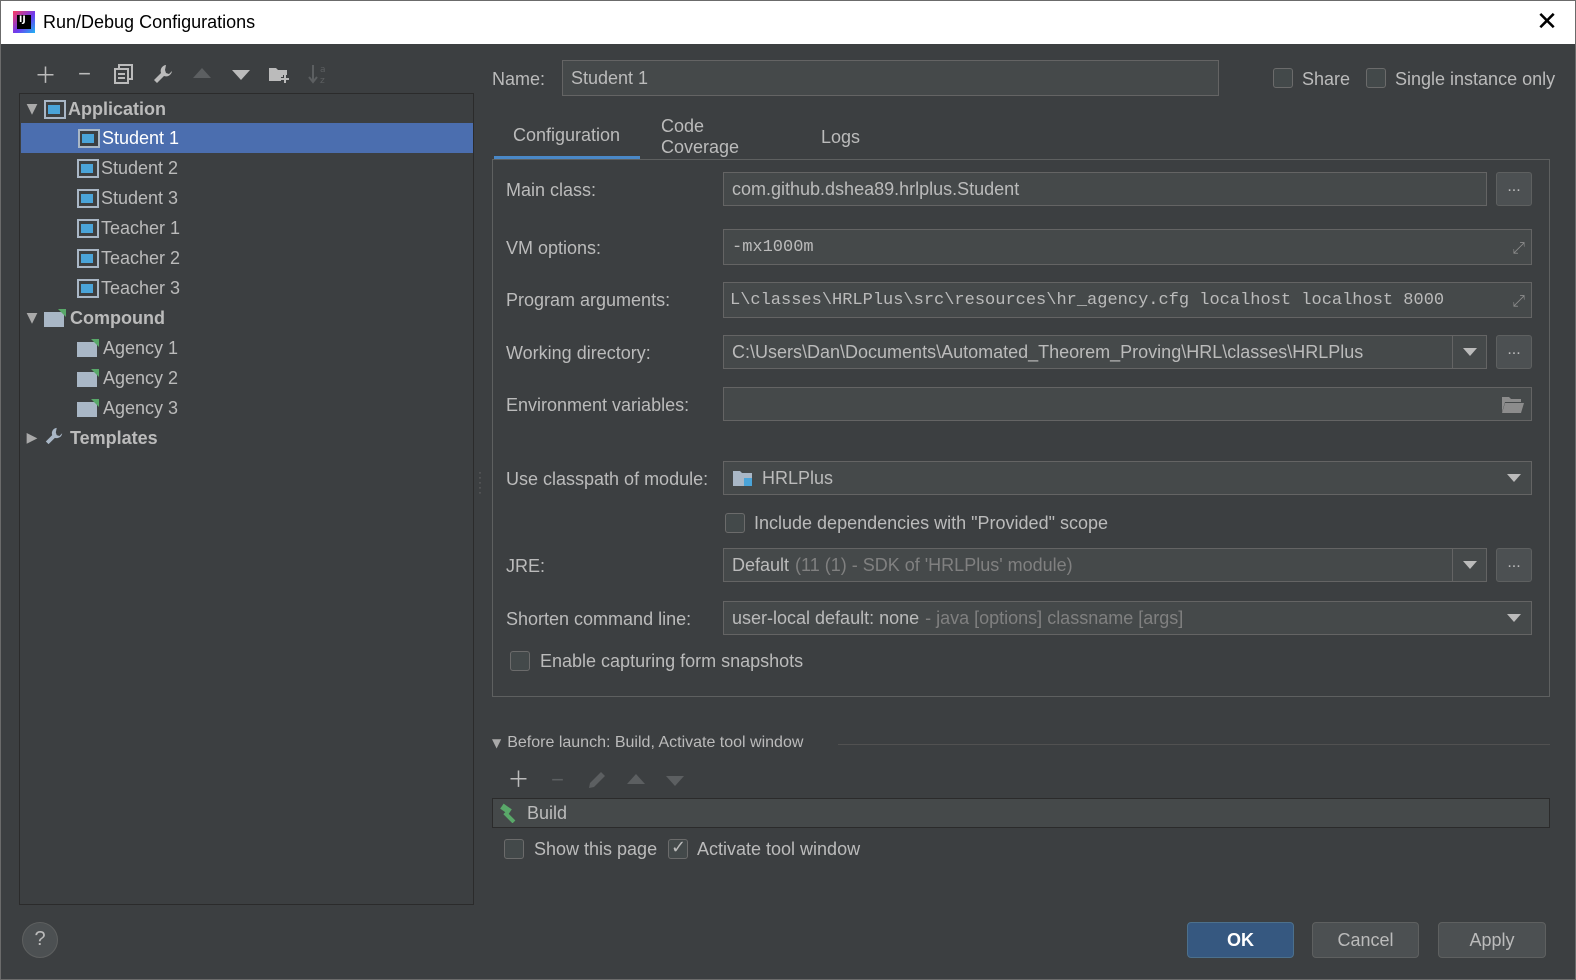 The image size is (1576, 980). I want to click on tree-item-label: Student 1, so click(141, 137).